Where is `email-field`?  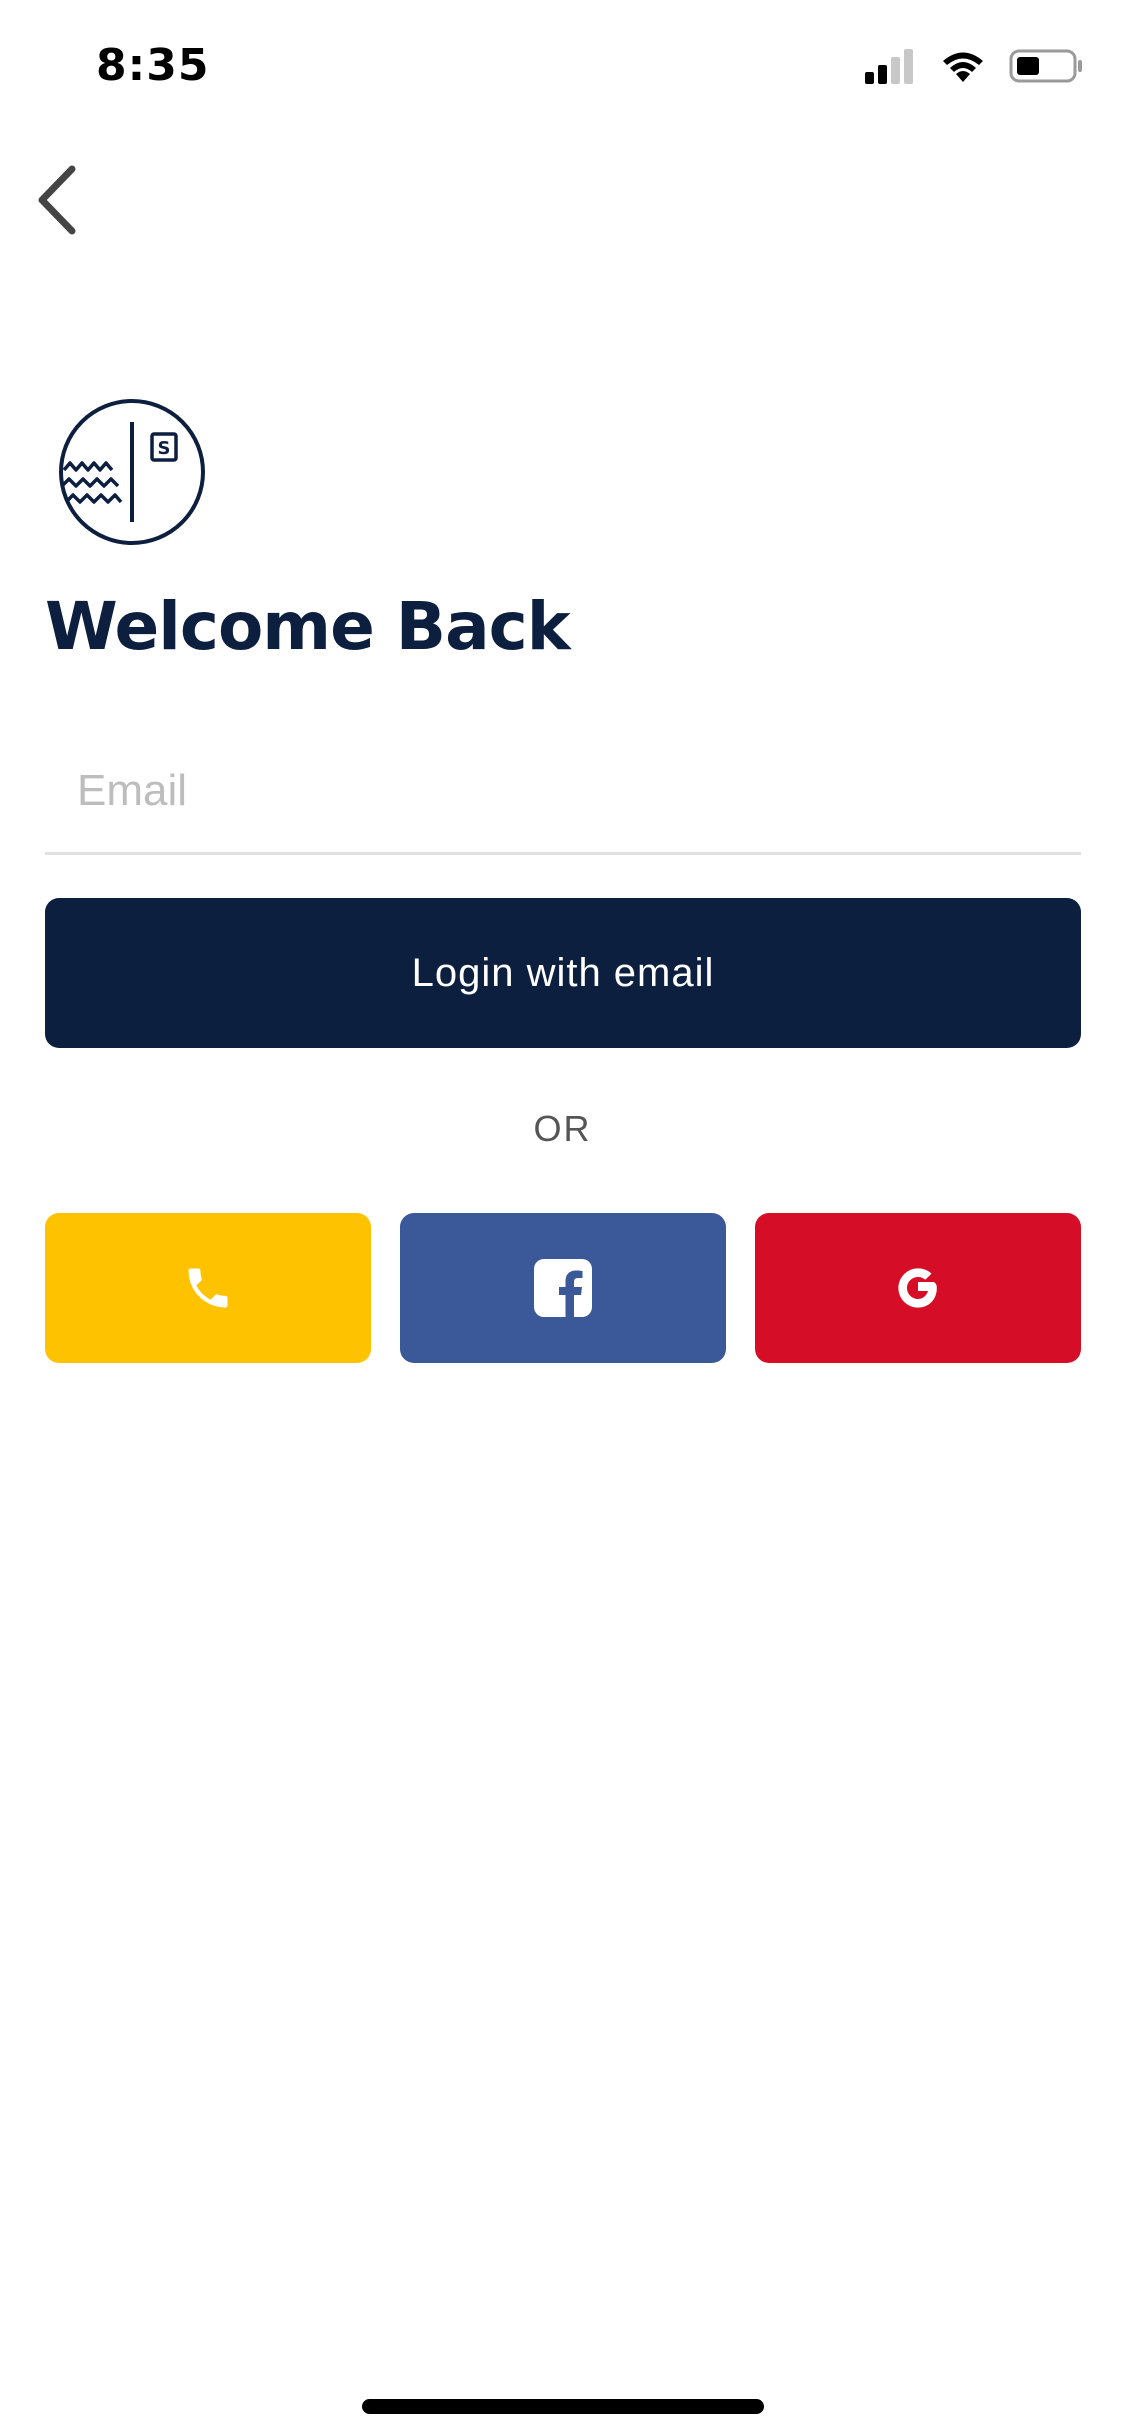
email-field is located at coordinates (563, 791).